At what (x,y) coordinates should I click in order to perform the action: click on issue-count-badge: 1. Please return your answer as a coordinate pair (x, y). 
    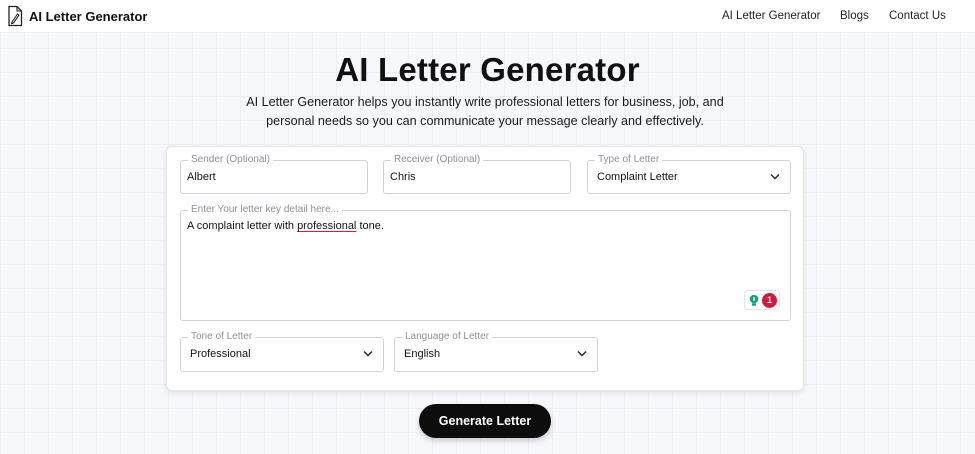
    Looking at the image, I should click on (769, 300).